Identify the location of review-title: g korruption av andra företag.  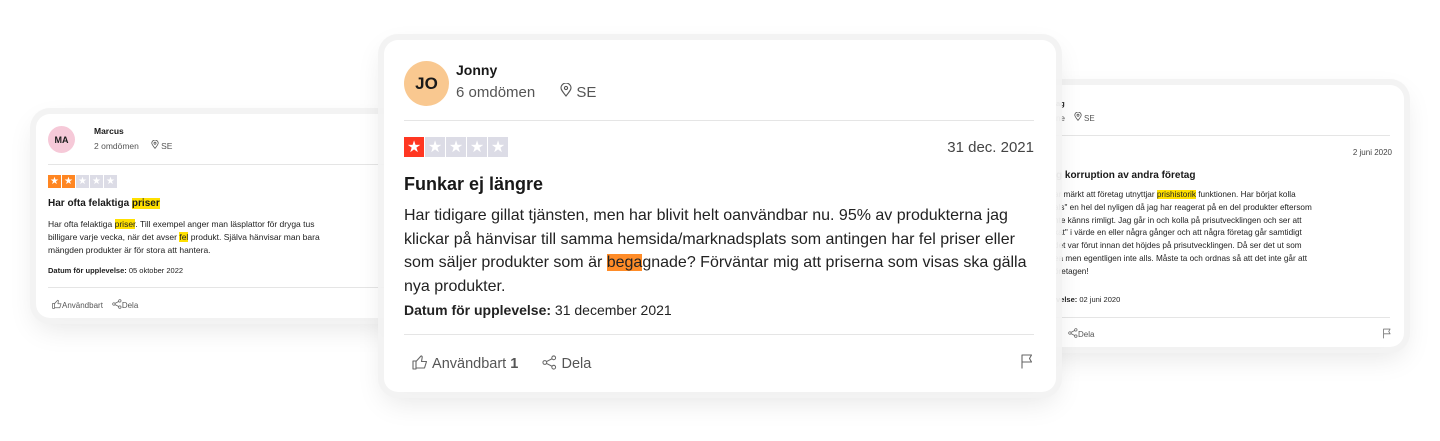
(1125, 175).